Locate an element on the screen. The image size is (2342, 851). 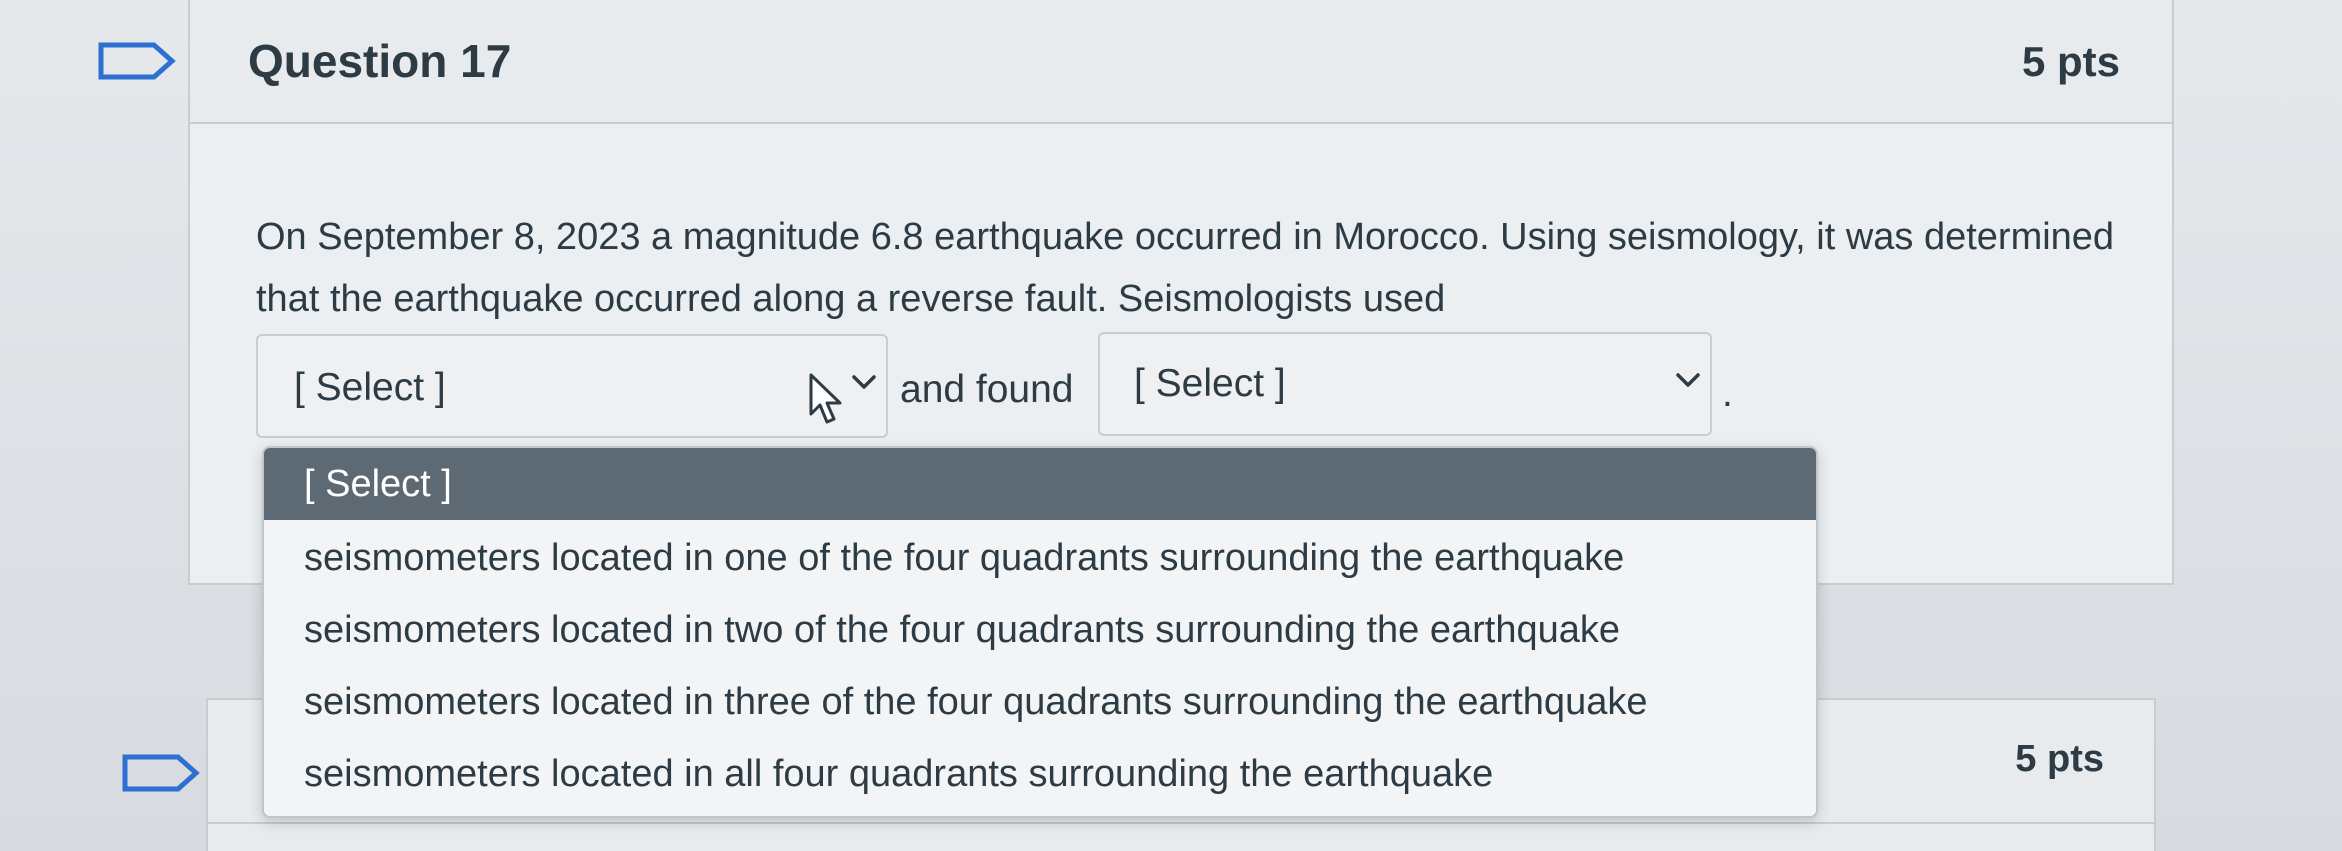
question-points: 5 pts is located at coordinates (2070, 61).